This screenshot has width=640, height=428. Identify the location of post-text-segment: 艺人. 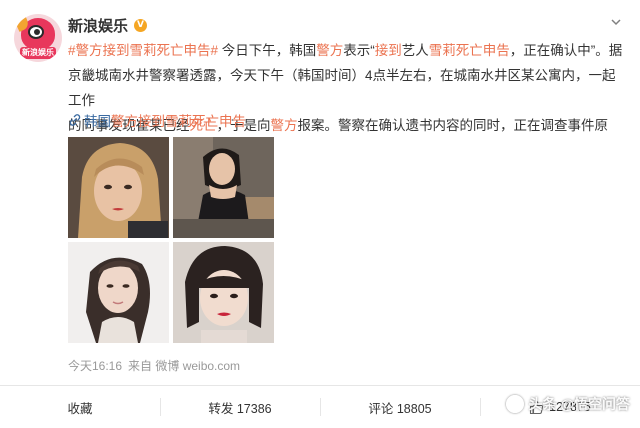
(415, 50).